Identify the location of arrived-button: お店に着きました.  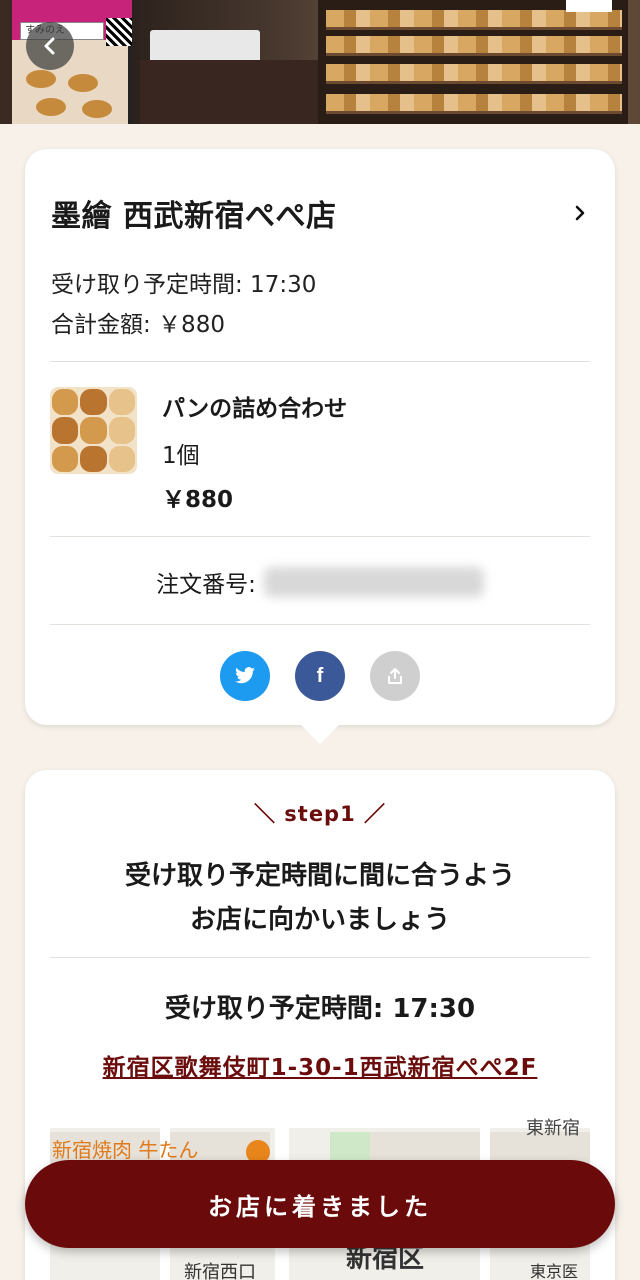
(320, 1204).